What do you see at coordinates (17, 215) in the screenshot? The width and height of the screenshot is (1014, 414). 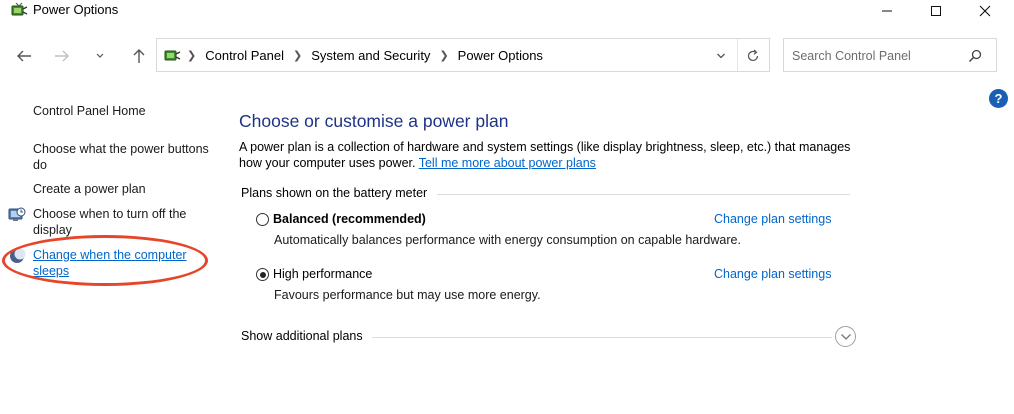 I see `monitor-clock-icon` at bounding box center [17, 215].